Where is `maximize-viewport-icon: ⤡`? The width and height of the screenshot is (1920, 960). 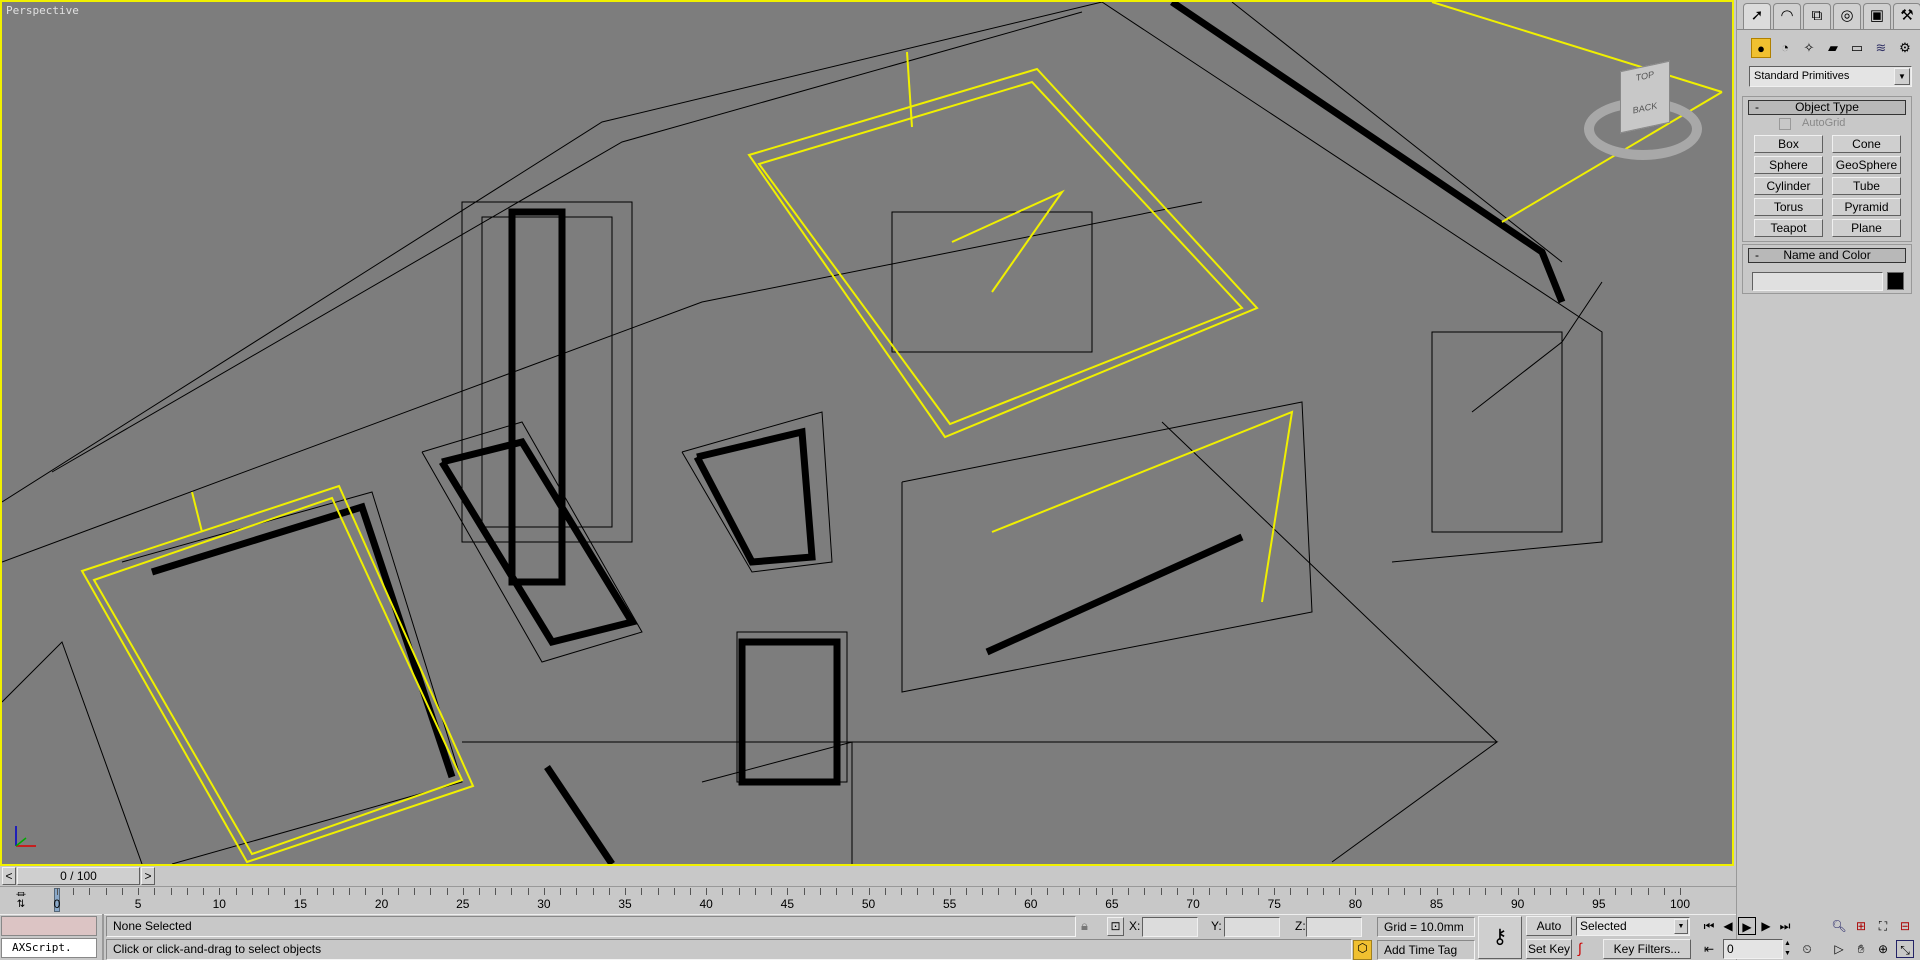 maximize-viewport-icon: ⤡ is located at coordinates (1905, 949).